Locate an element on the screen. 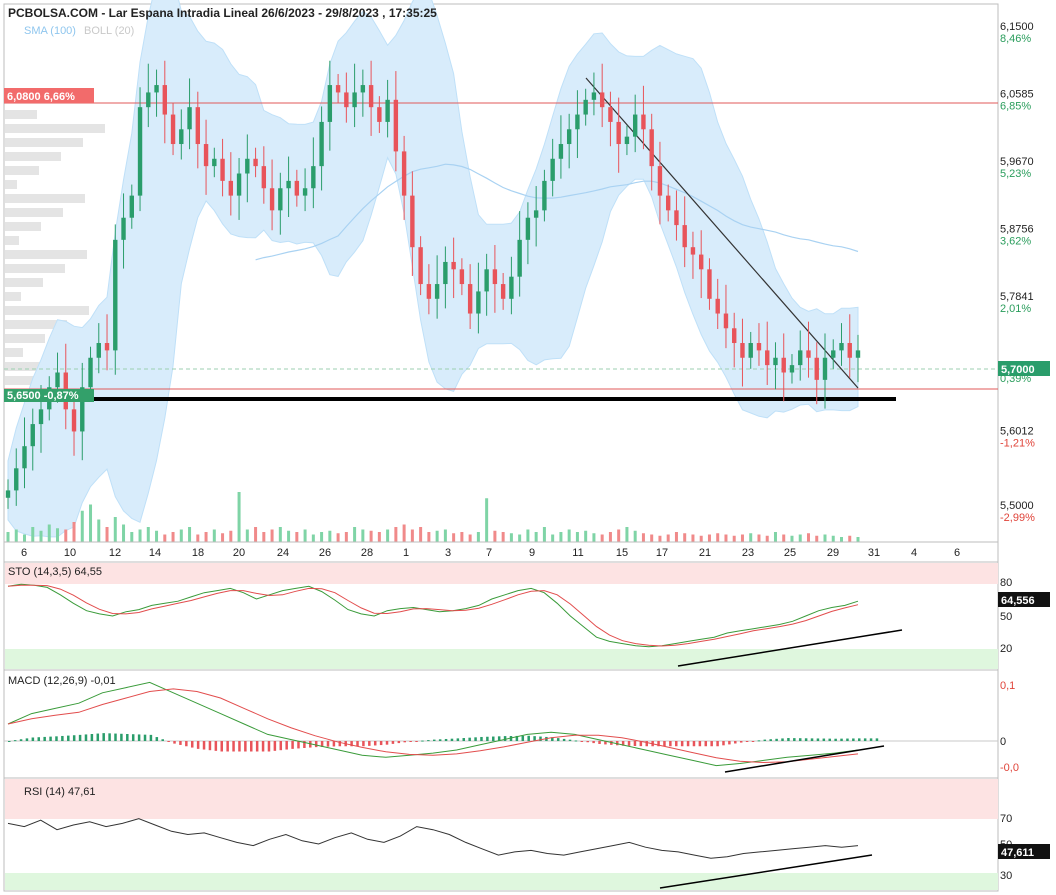 Image resolution: width=1056 pixels, height=895 pixels. macd-panel: MACD (12,26,9) -0,01 0,1 0 -0,0 is located at coordinates (511, 724).